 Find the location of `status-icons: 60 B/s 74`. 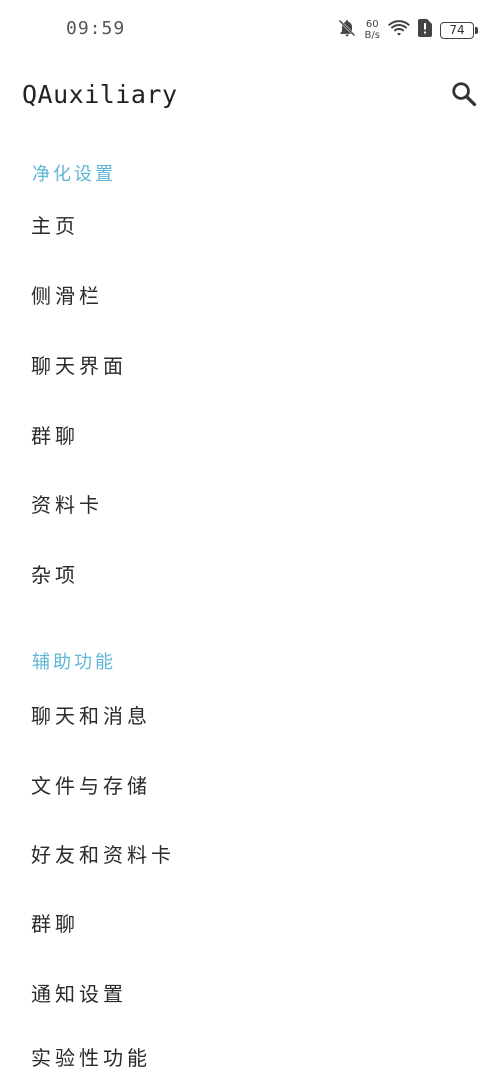

status-icons: 60 B/s 74 is located at coordinates (407, 30).